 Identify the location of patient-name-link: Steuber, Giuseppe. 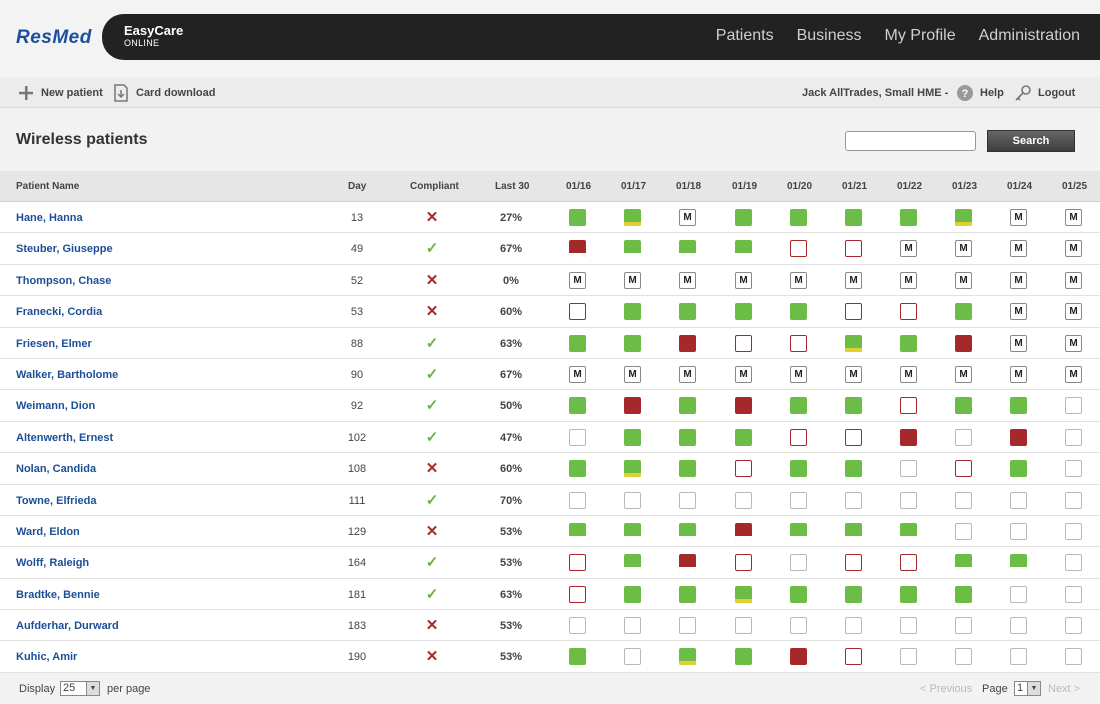
(64, 249).